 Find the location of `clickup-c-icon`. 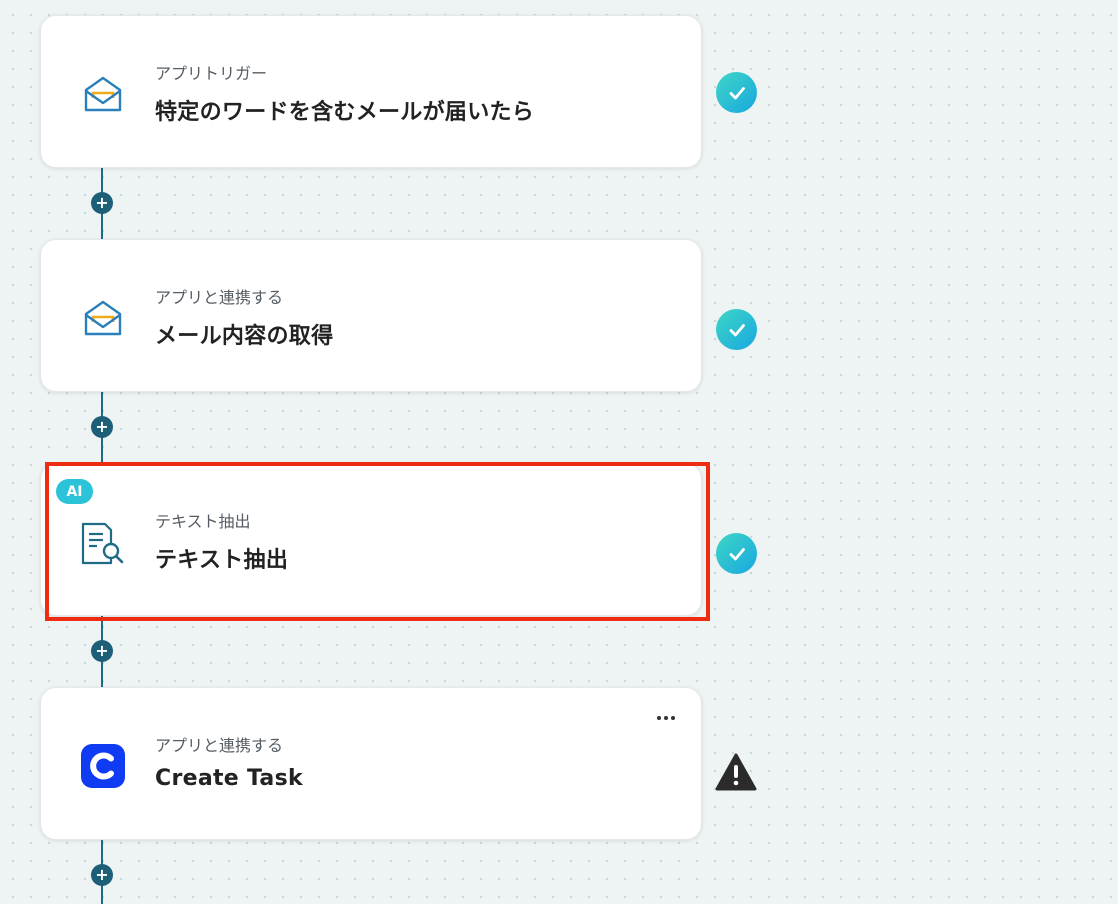

clickup-c-icon is located at coordinates (103, 766).